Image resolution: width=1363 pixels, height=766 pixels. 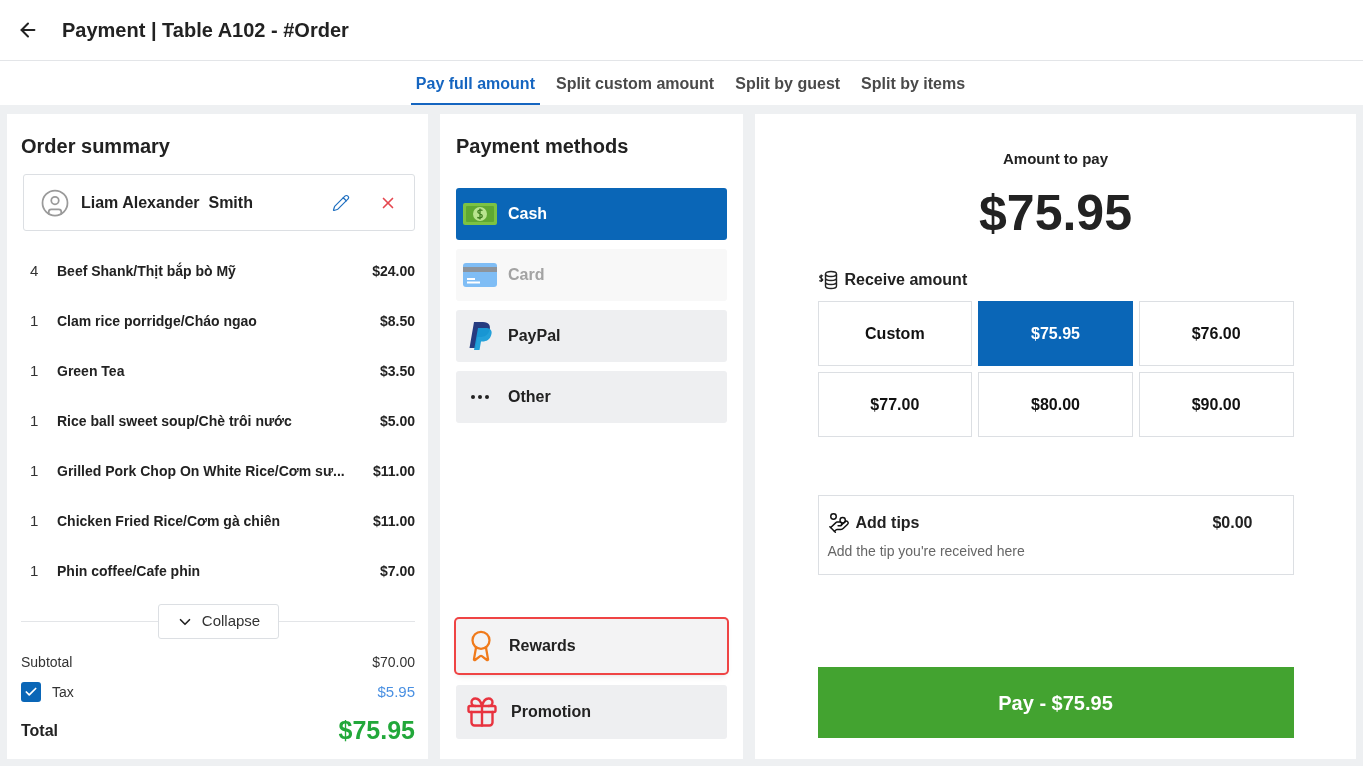 What do you see at coordinates (397, 571) in the screenshot?
I see `item-price: $7.00` at bounding box center [397, 571].